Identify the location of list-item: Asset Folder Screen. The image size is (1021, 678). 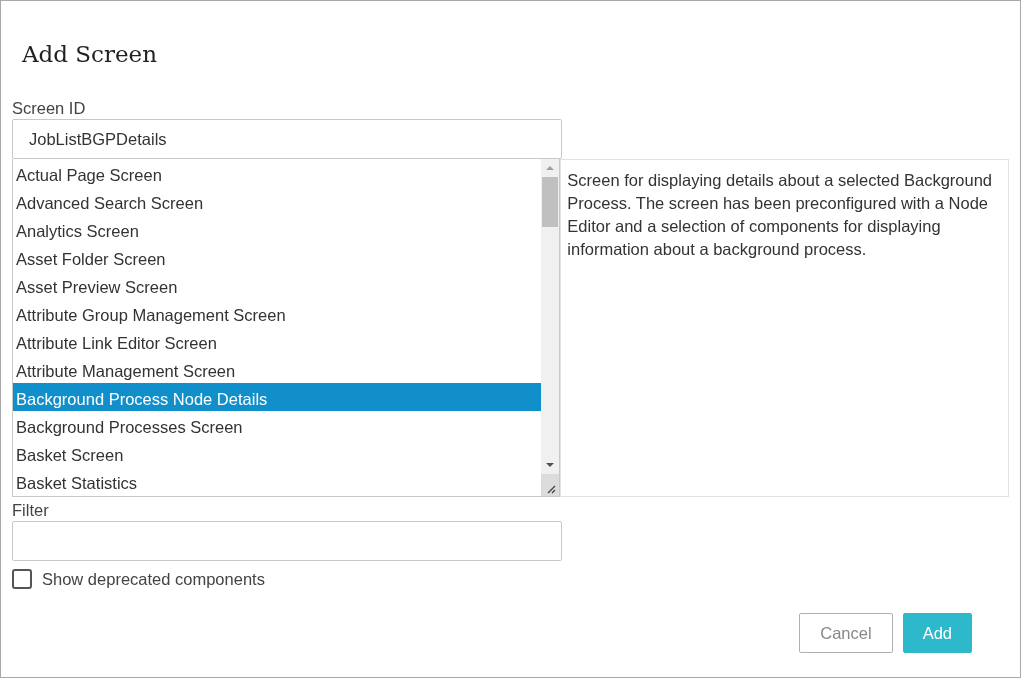
(277, 257).